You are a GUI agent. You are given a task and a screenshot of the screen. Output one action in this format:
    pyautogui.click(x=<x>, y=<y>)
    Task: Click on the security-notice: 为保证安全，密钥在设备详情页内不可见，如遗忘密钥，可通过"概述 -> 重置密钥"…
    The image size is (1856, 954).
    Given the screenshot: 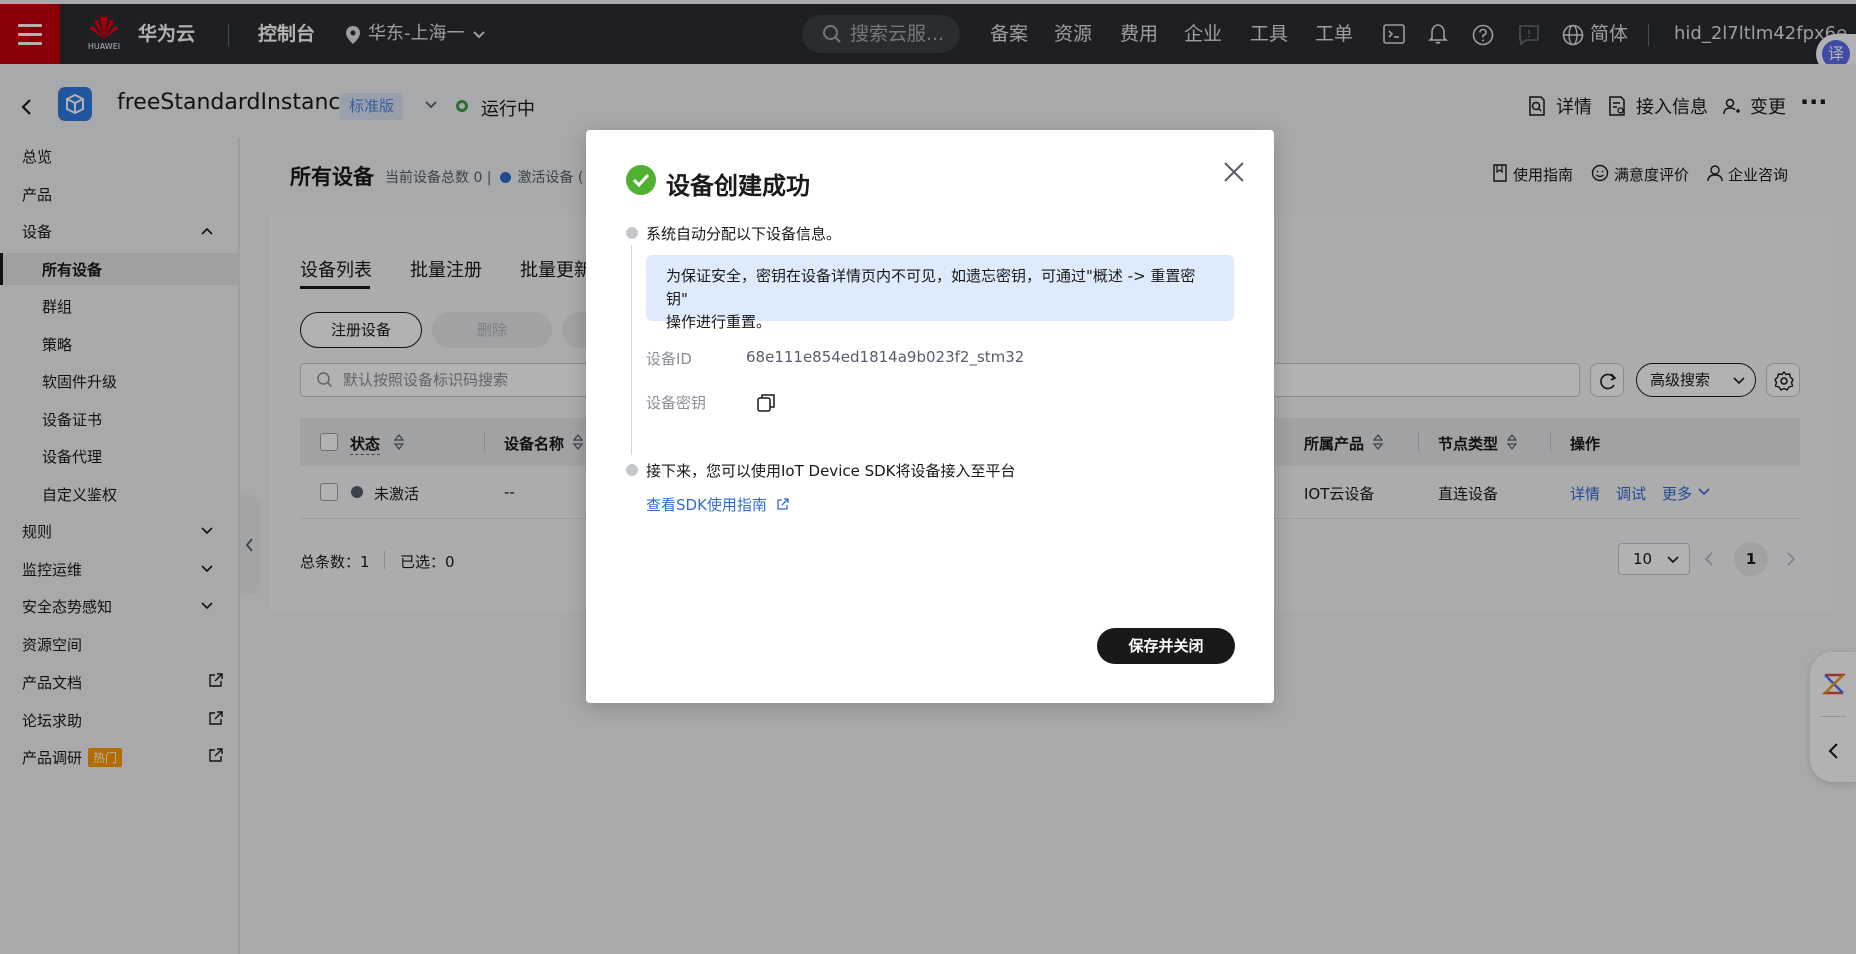 What is the action you would take?
    pyautogui.click(x=940, y=293)
    